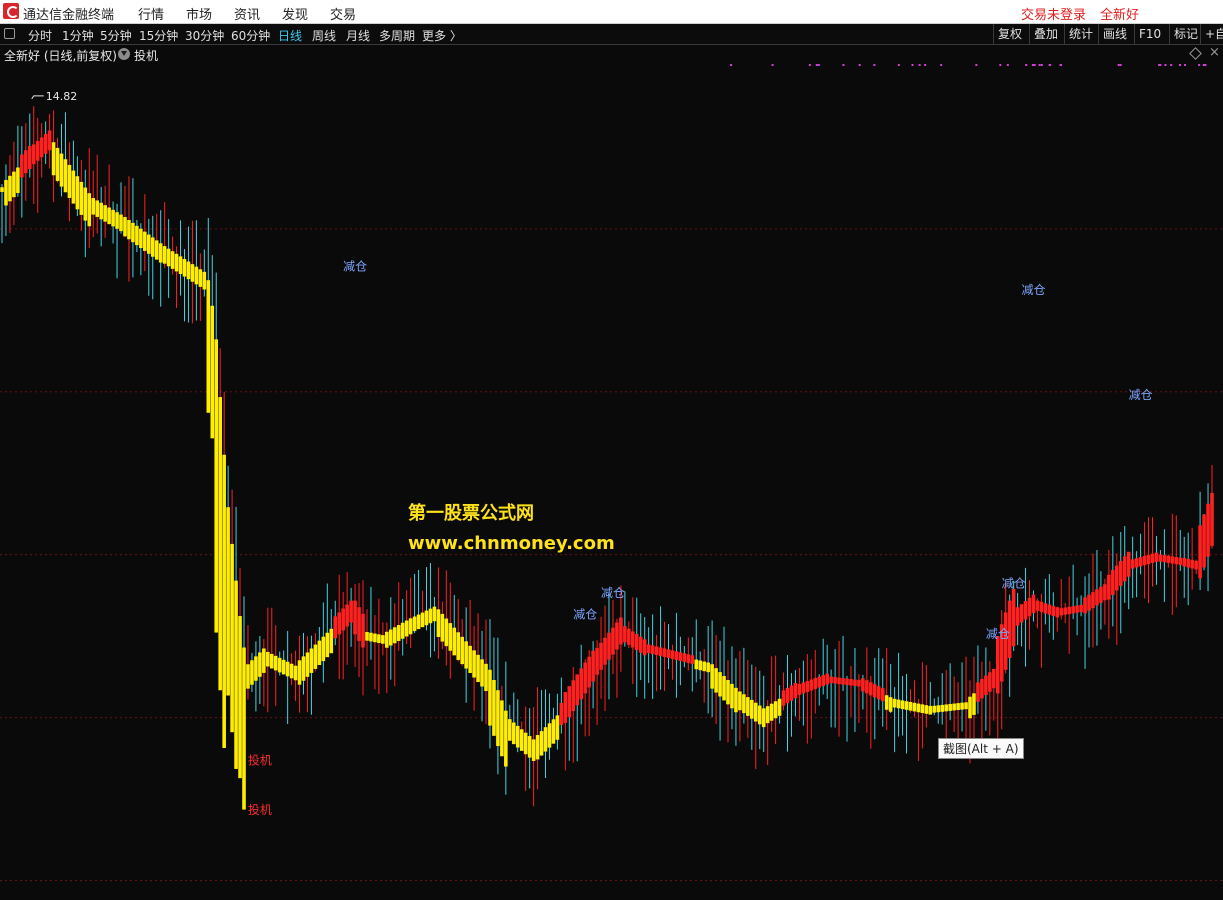 Image resolution: width=1223 pixels, height=900 pixels. What do you see at coordinates (1214, 52) in the screenshot?
I see `close-icon: ×` at bounding box center [1214, 52].